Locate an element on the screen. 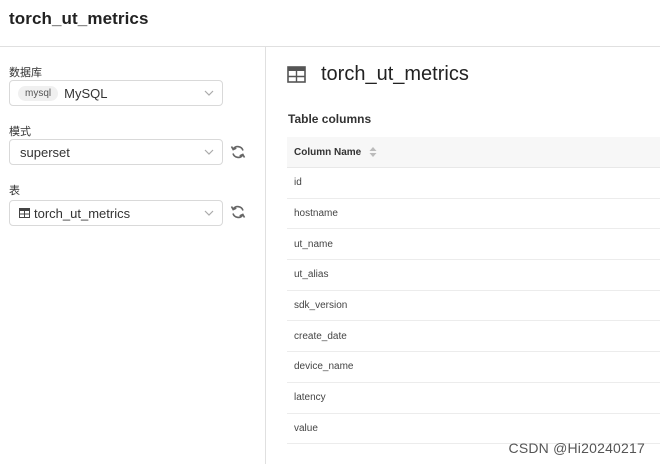  schema-value: superset is located at coordinates (45, 152).